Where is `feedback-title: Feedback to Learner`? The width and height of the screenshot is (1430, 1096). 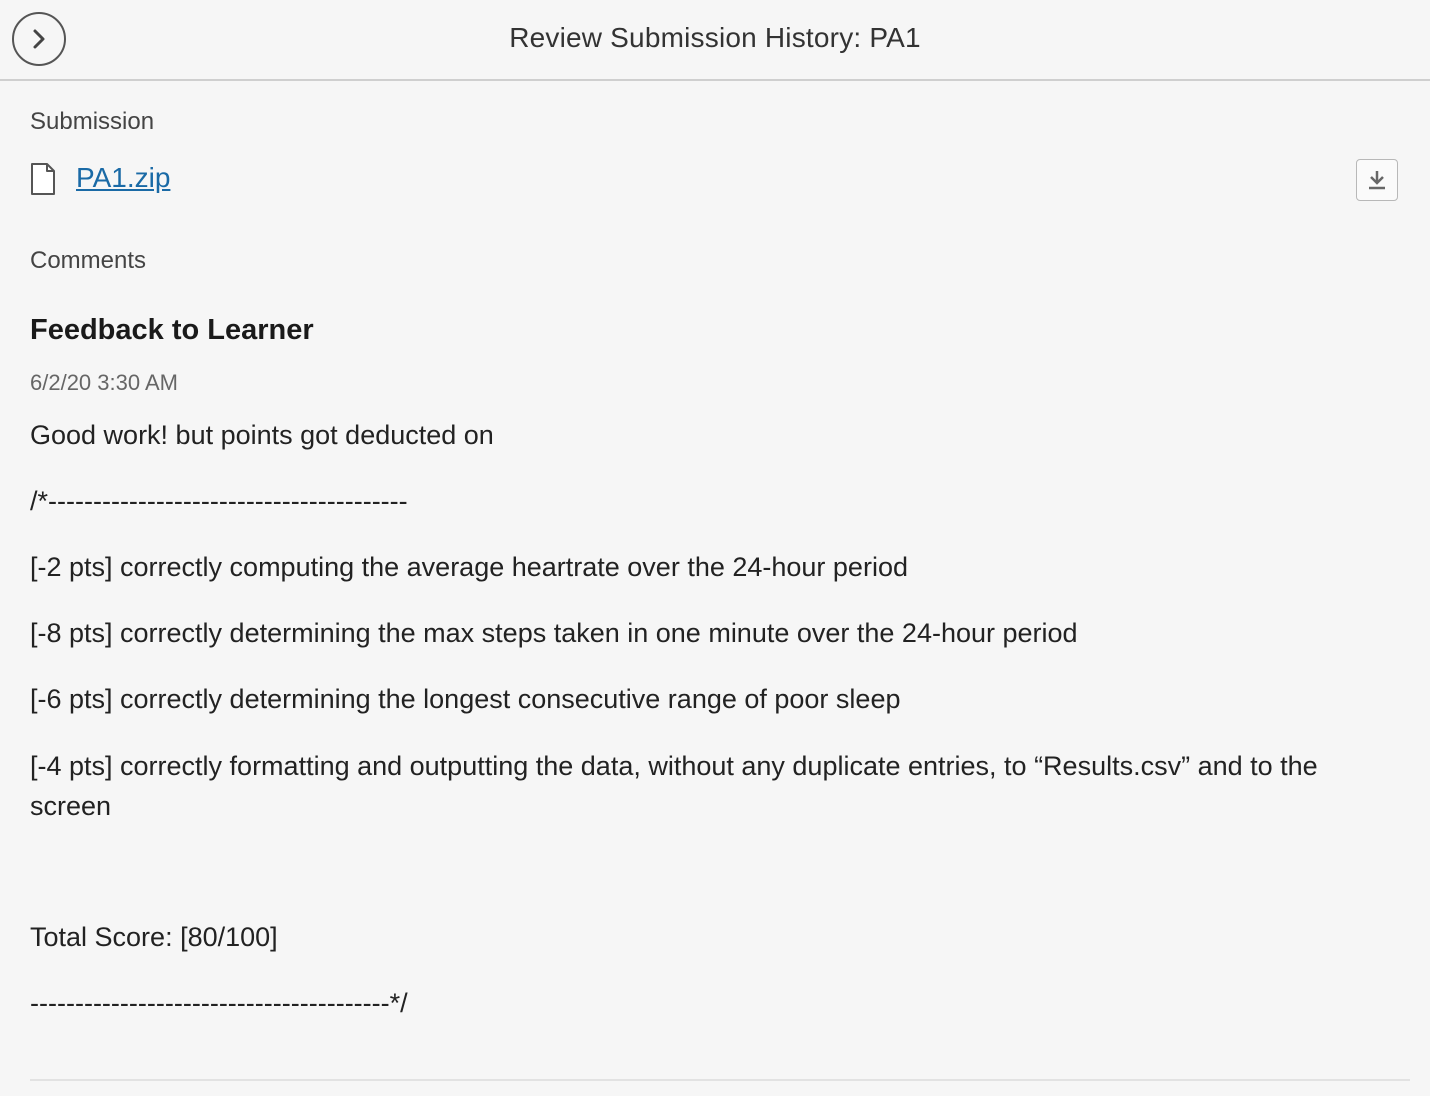 feedback-title: Feedback to Learner is located at coordinates (172, 330).